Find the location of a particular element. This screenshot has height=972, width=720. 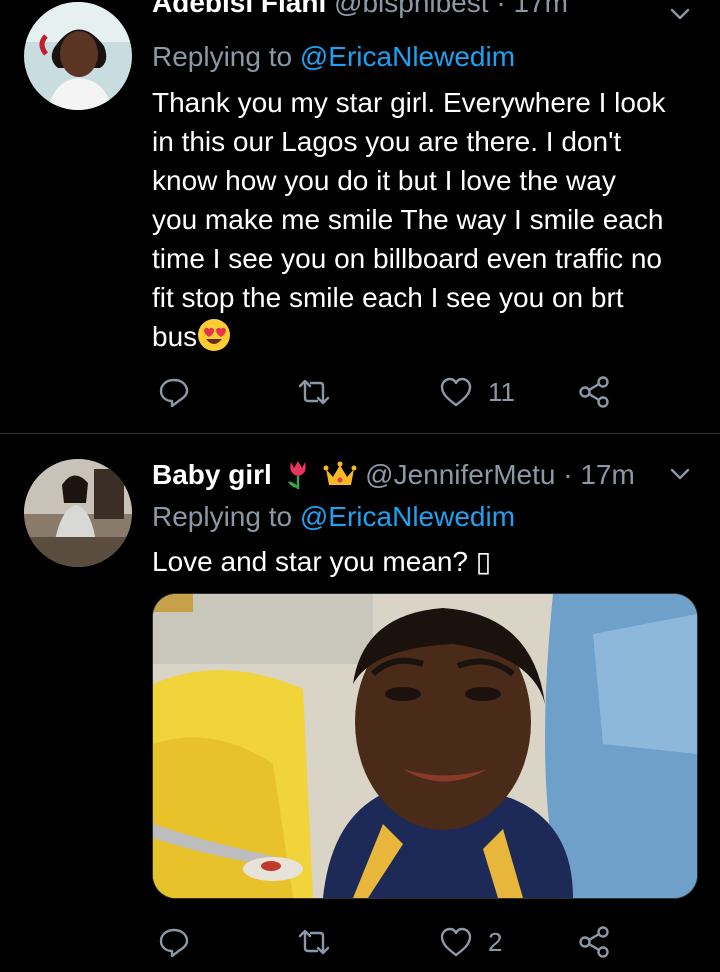

tweet-header: Adebisi Flani @bisphibest · 17m is located at coordinates (360, 10).